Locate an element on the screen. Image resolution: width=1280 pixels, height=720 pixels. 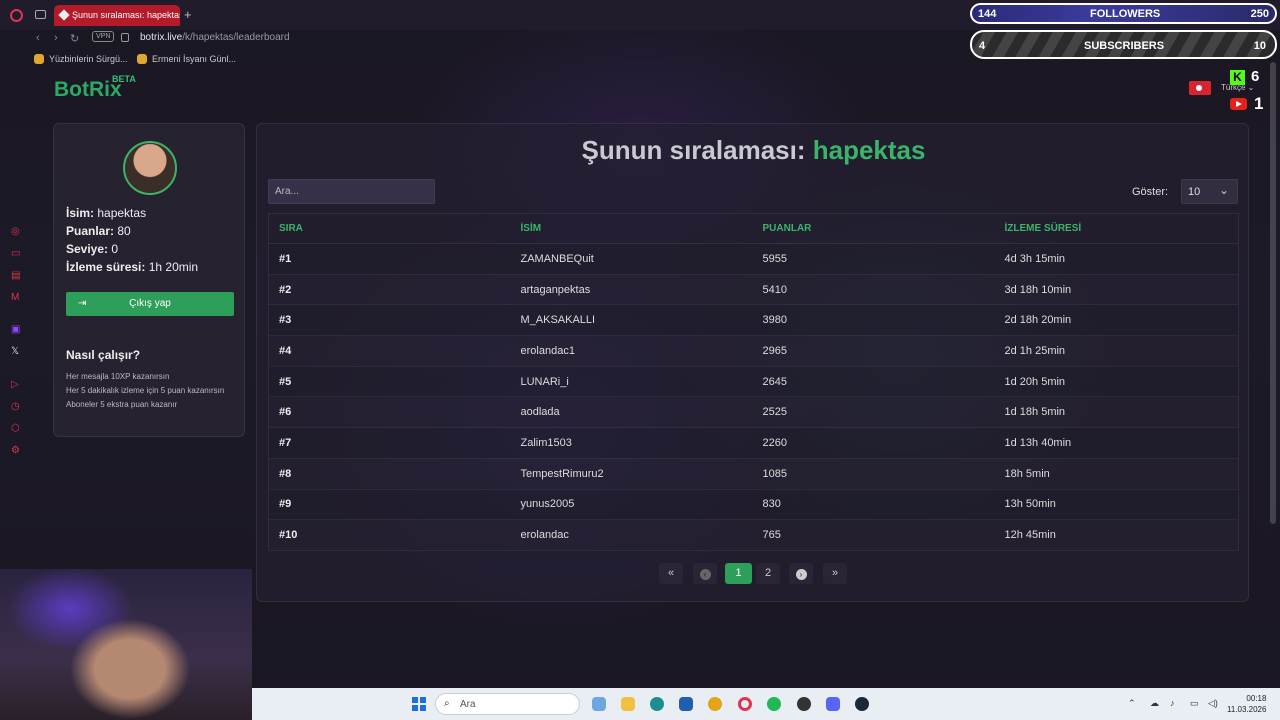
rank-cell: #7 is located at coordinates (389, 443).